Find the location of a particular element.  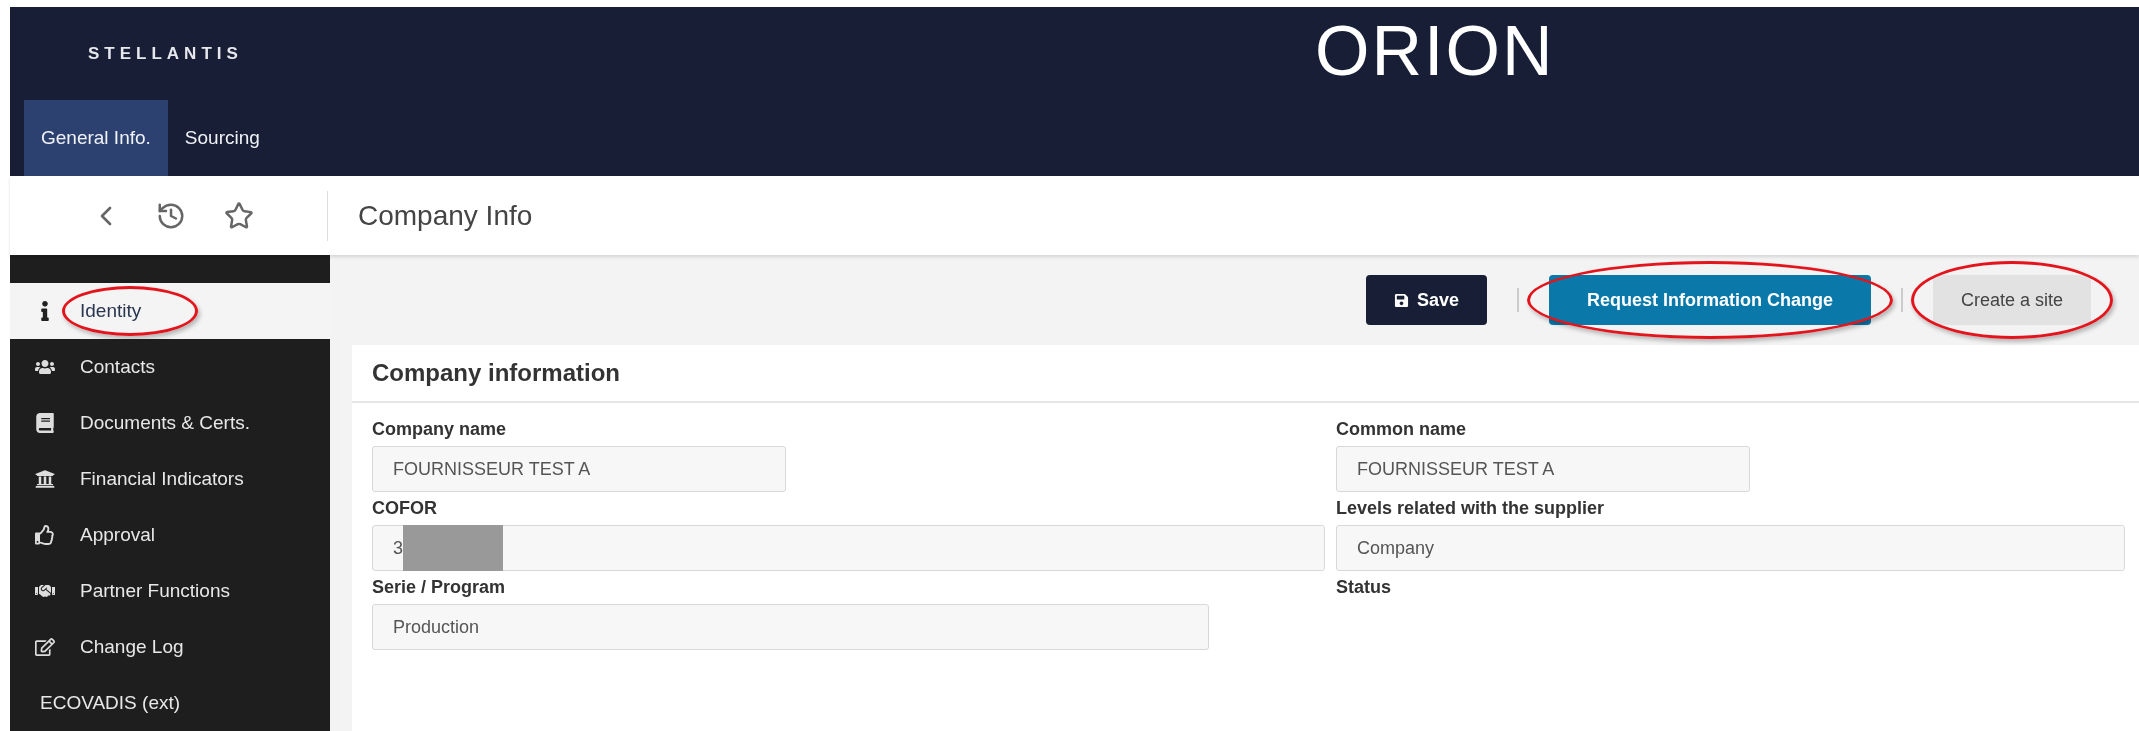

logo: STELLANTIS is located at coordinates (165, 53).